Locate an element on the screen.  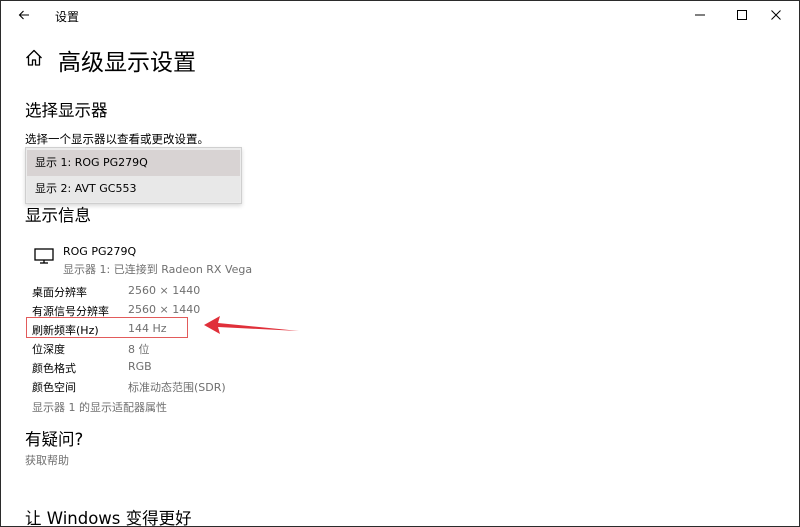
monitor-icon is located at coordinates (44, 256).